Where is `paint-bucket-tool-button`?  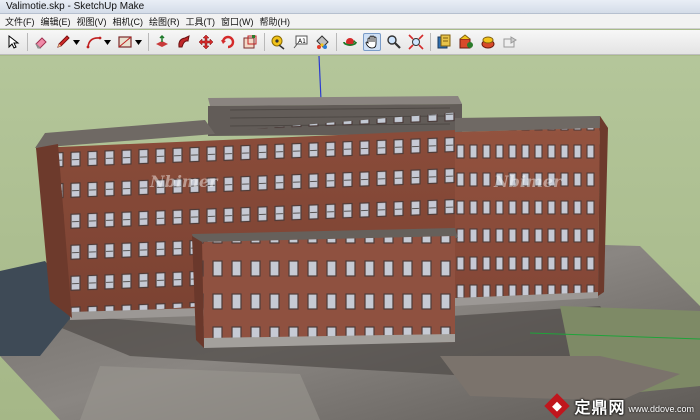 paint-bucket-tool-button is located at coordinates (322, 42).